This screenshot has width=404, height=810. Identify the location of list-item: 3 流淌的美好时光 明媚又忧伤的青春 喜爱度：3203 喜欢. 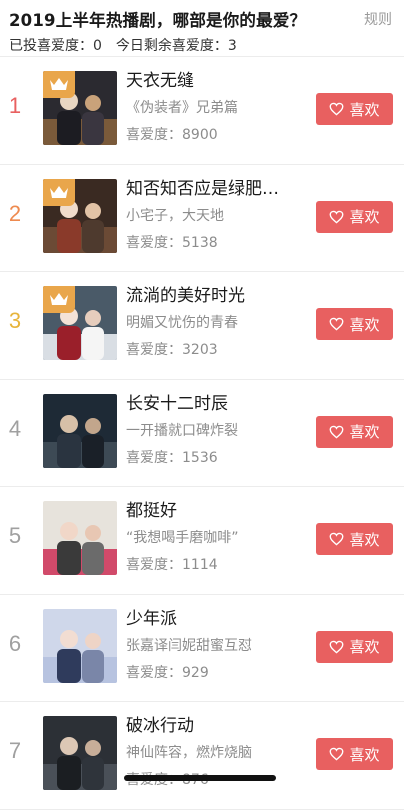
(202, 326).